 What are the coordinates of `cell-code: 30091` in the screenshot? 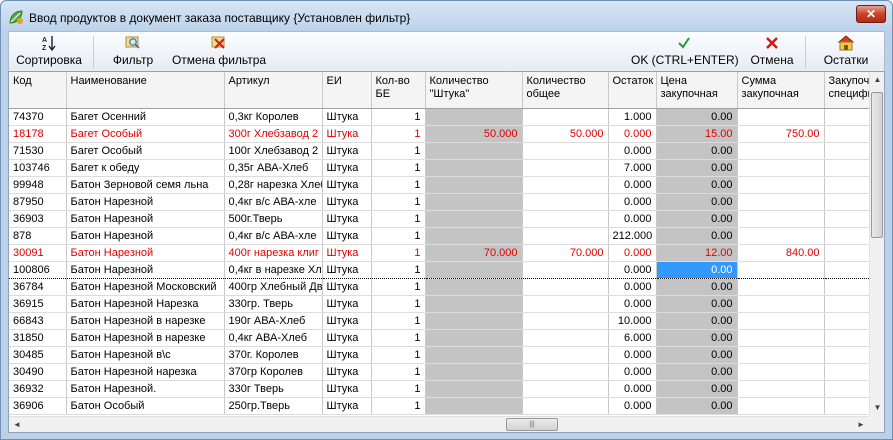 It's located at (38, 253).